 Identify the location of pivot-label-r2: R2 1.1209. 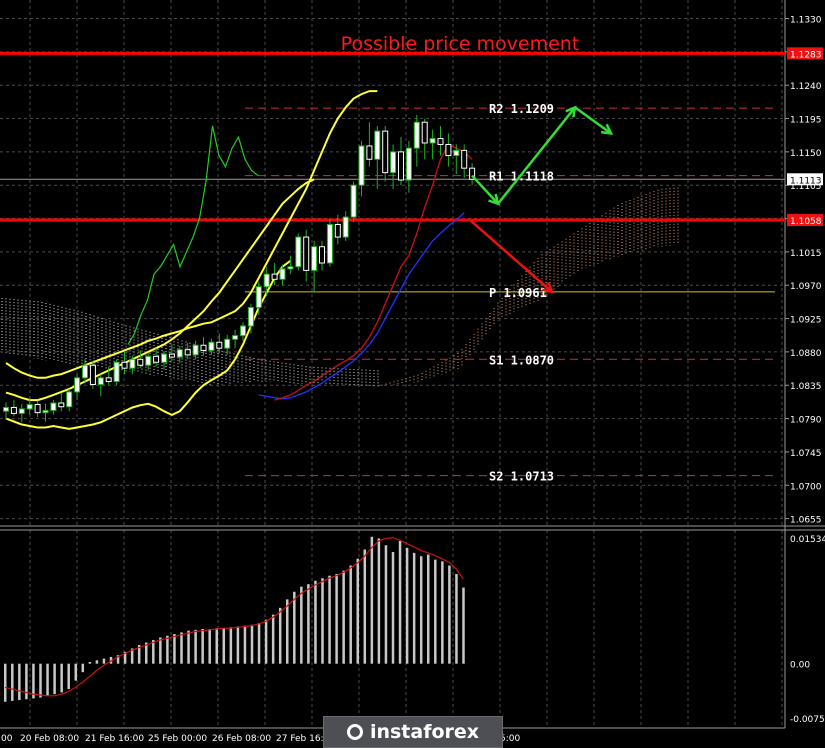
(521, 109).